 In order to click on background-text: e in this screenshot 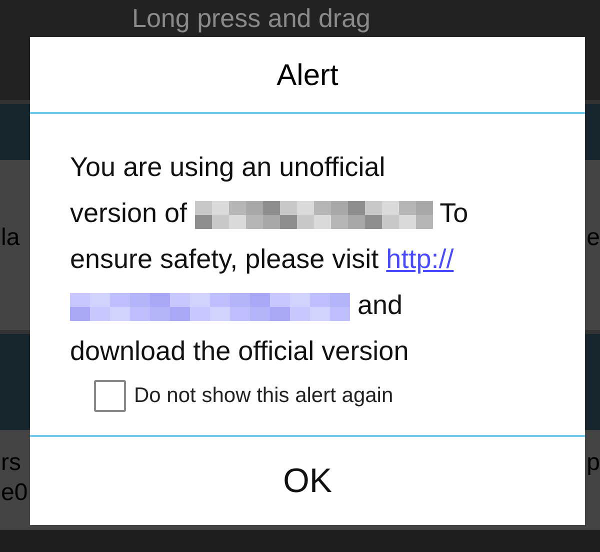, I will do `click(593, 237)`.